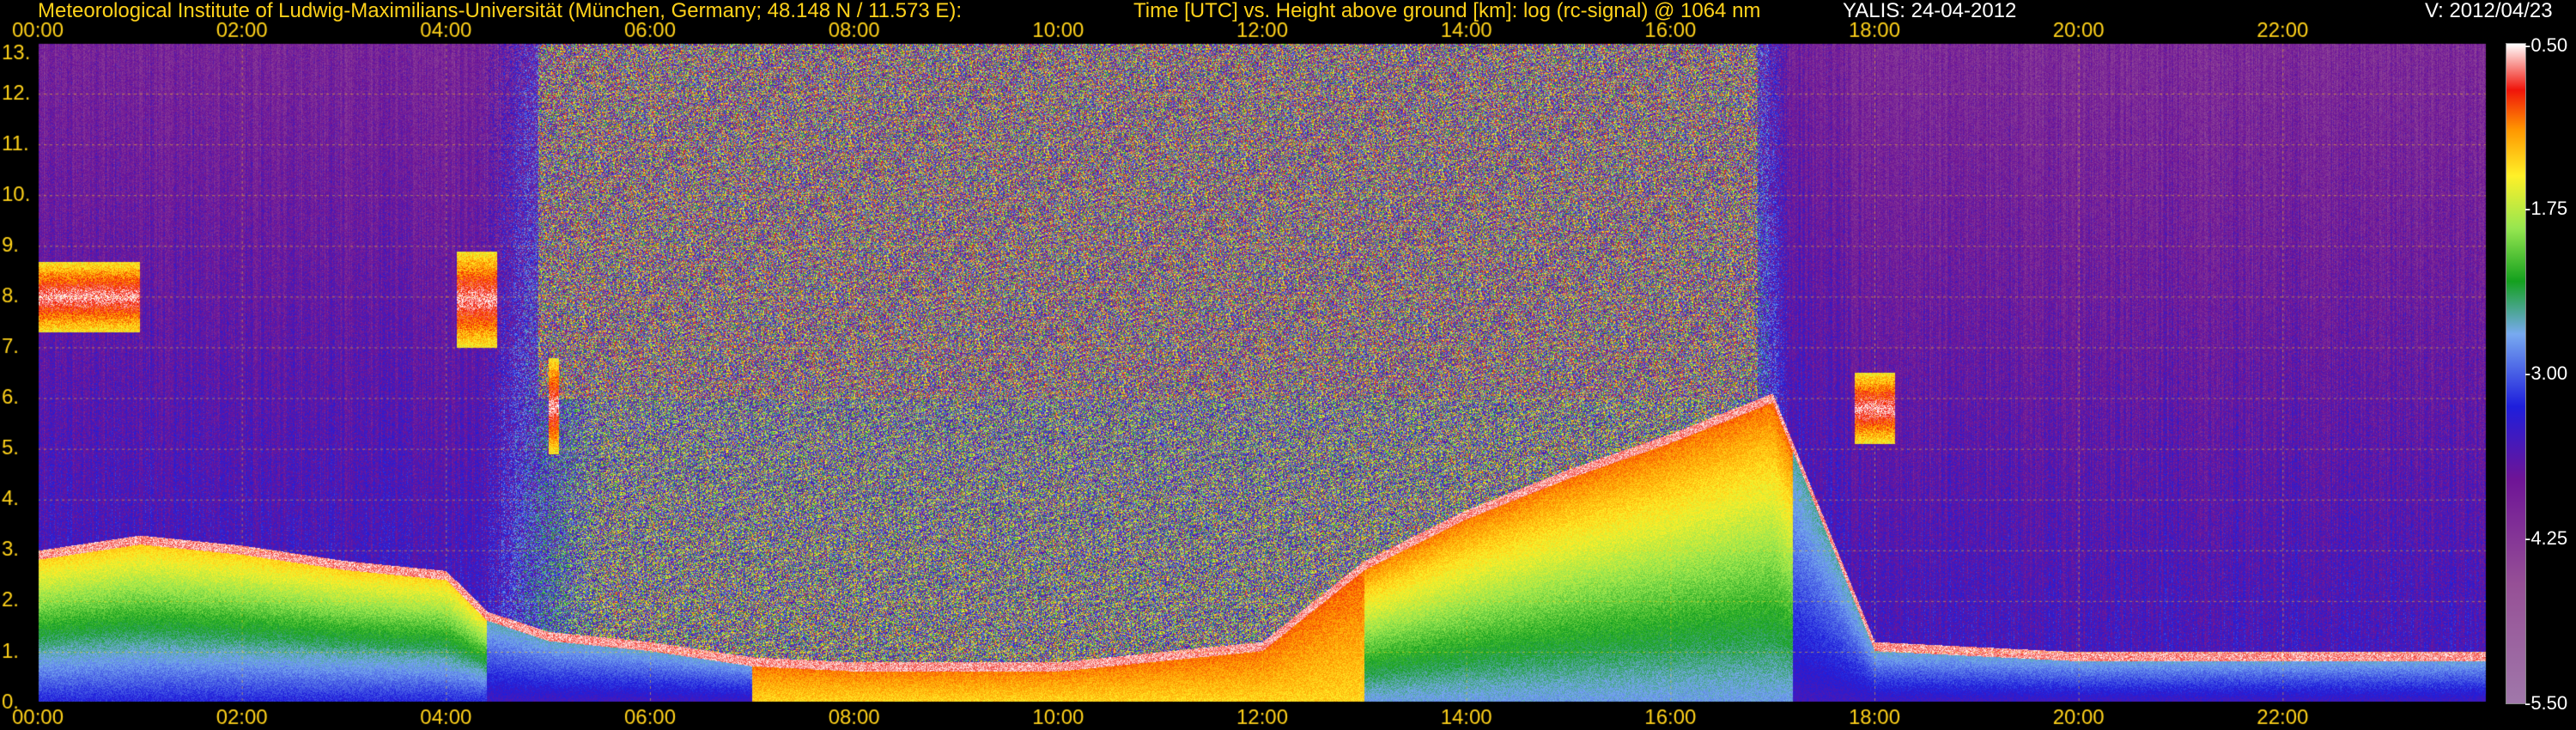 The width and height of the screenshot is (2576, 730). I want to click on colorbar-label-bottom: -5.50, so click(2546, 703).